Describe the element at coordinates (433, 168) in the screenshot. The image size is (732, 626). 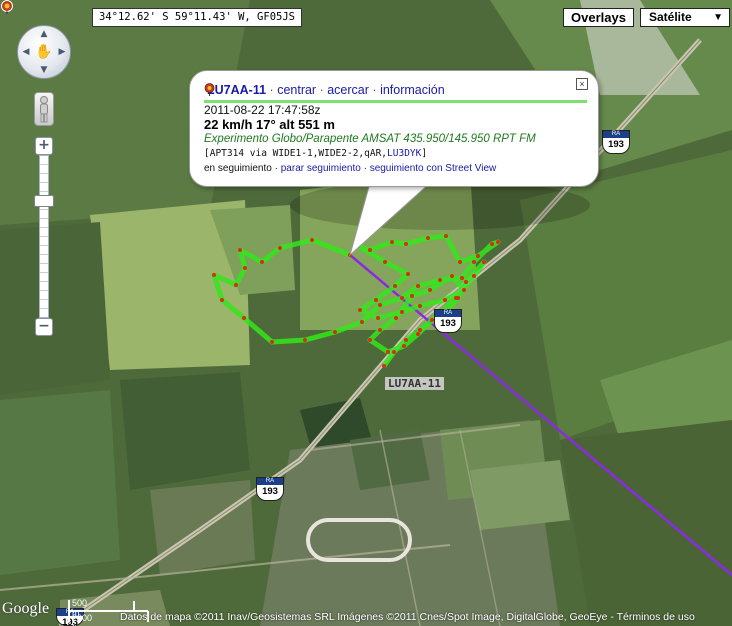
I see `street-view-tracking-link: seguimiento con Street View` at that location.